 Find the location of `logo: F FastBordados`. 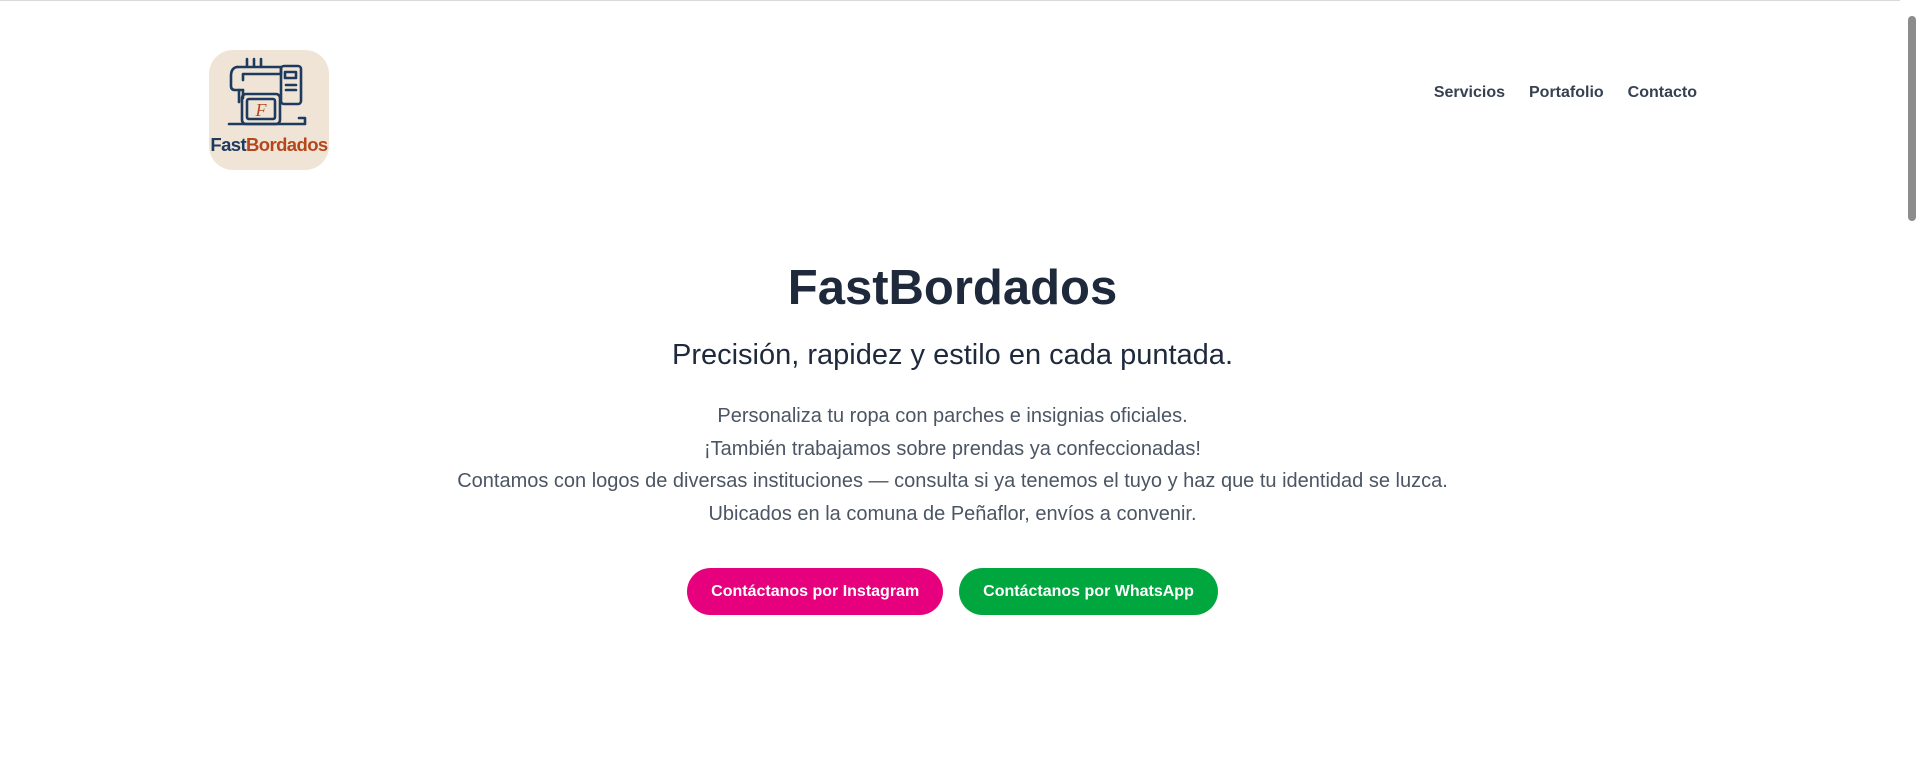

logo: F FastBordados is located at coordinates (269, 110).